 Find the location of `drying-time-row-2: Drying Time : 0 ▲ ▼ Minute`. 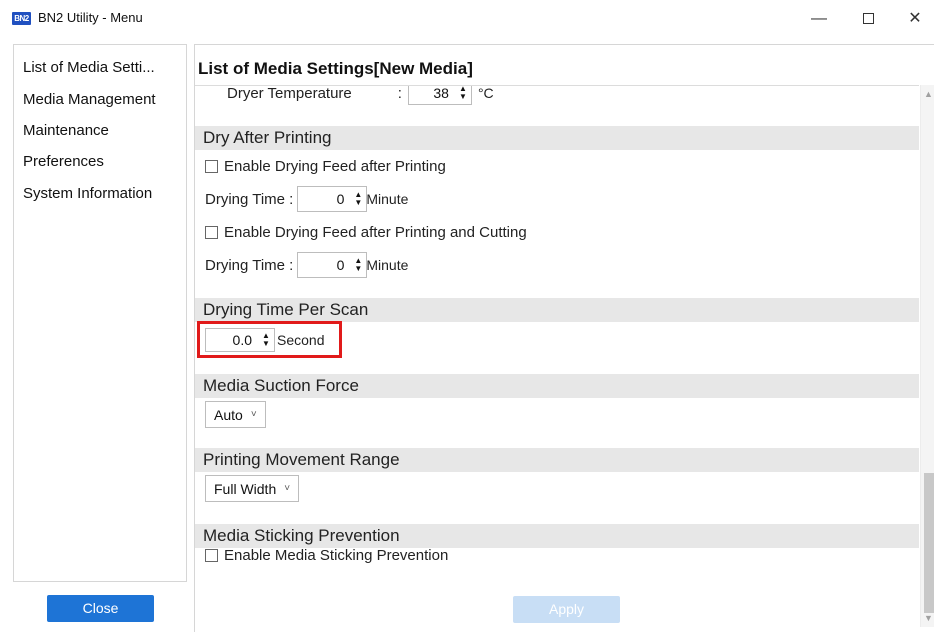

drying-time-row-2: Drying Time : 0 ▲ ▼ Minute is located at coordinates (306, 265).